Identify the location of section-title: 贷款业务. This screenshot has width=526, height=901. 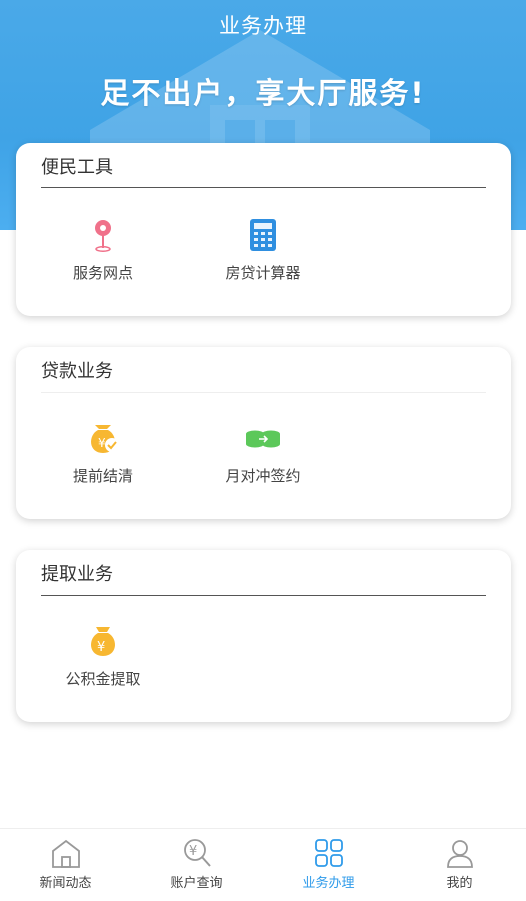
(77, 371).